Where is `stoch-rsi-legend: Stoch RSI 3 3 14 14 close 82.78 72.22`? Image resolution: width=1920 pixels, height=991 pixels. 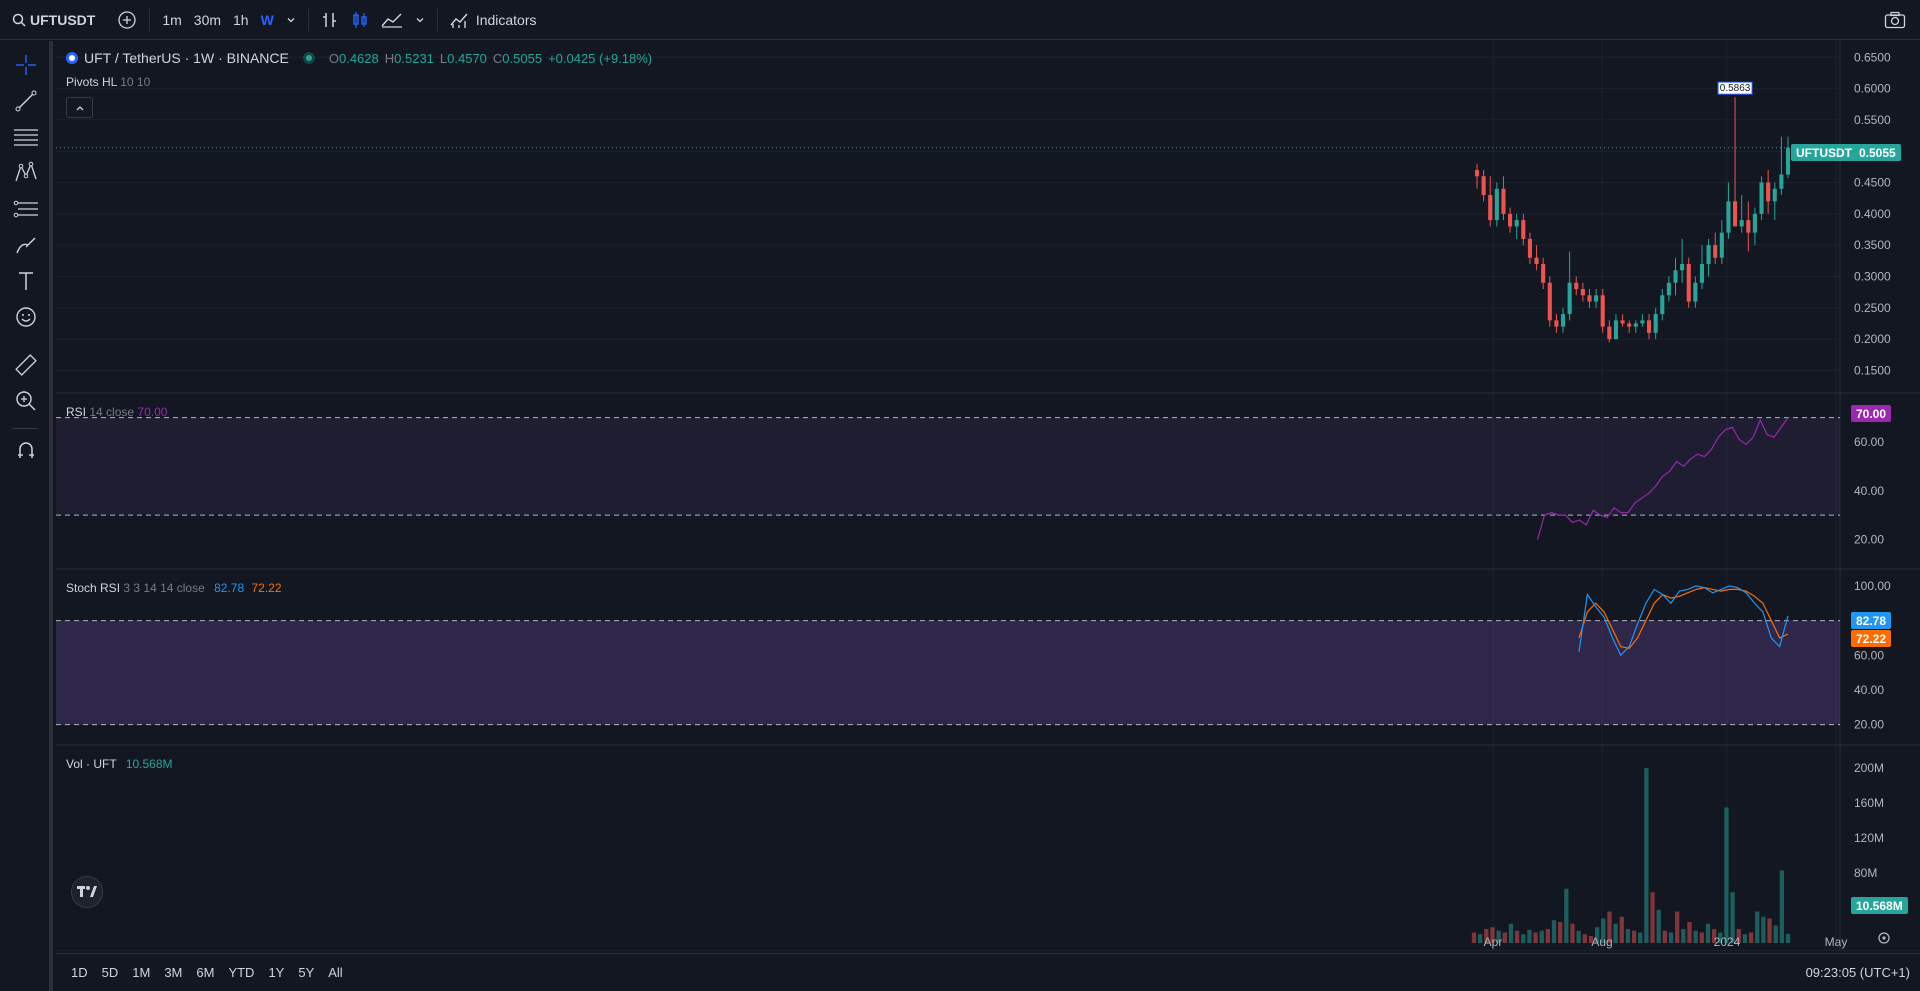
stoch-rsi-legend: Stoch RSI 3 3 14 14 close 82.78 72.22 is located at coordinates (174, 588).